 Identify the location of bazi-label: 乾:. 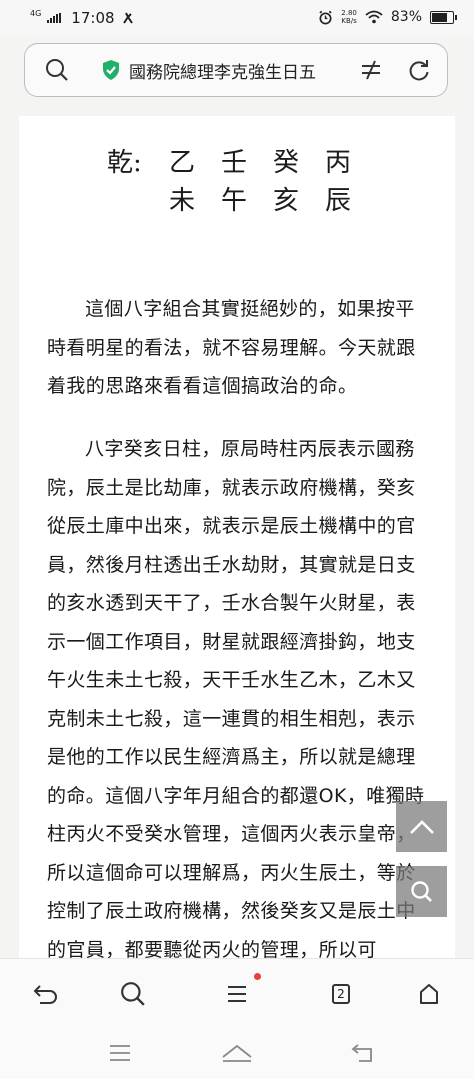
(124, 163).